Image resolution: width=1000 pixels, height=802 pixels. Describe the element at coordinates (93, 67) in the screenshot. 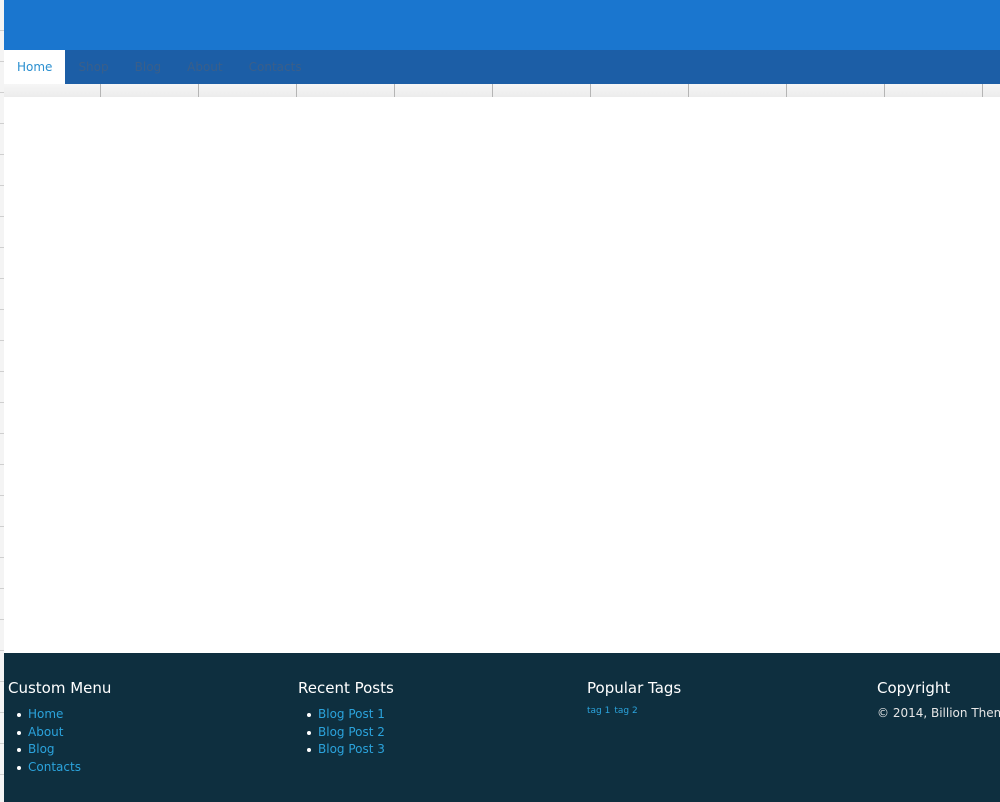

I see `nav-item-shop: Shop` at that location.